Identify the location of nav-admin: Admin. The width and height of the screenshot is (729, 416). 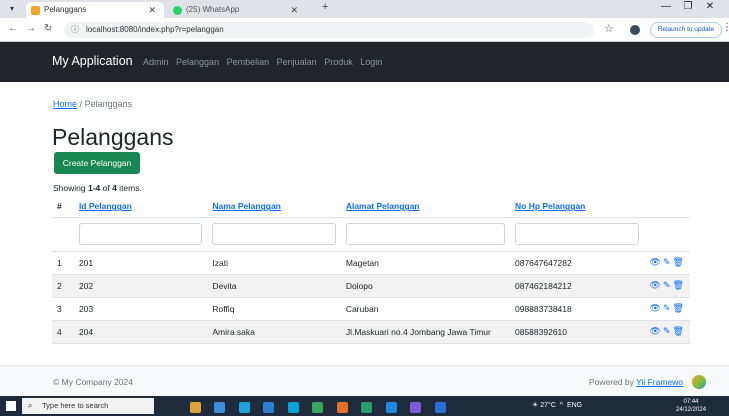
(156, 62).